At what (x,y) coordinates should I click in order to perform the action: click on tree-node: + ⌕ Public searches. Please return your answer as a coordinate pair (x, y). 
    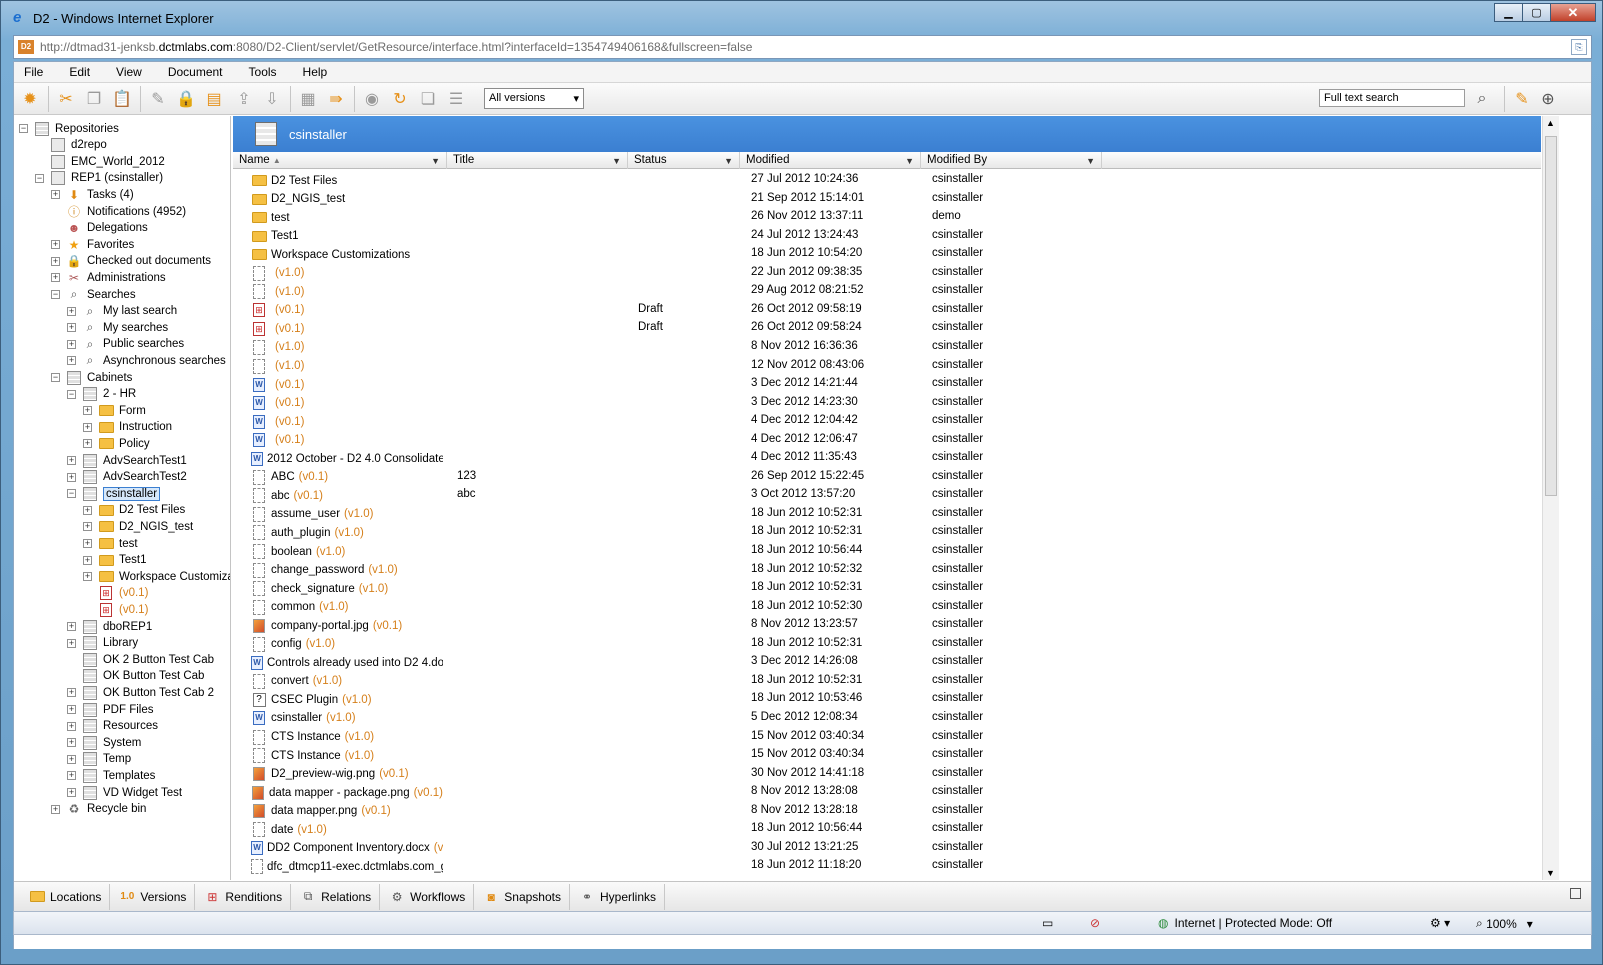
    Looking at the image, I should click on (125, 344).